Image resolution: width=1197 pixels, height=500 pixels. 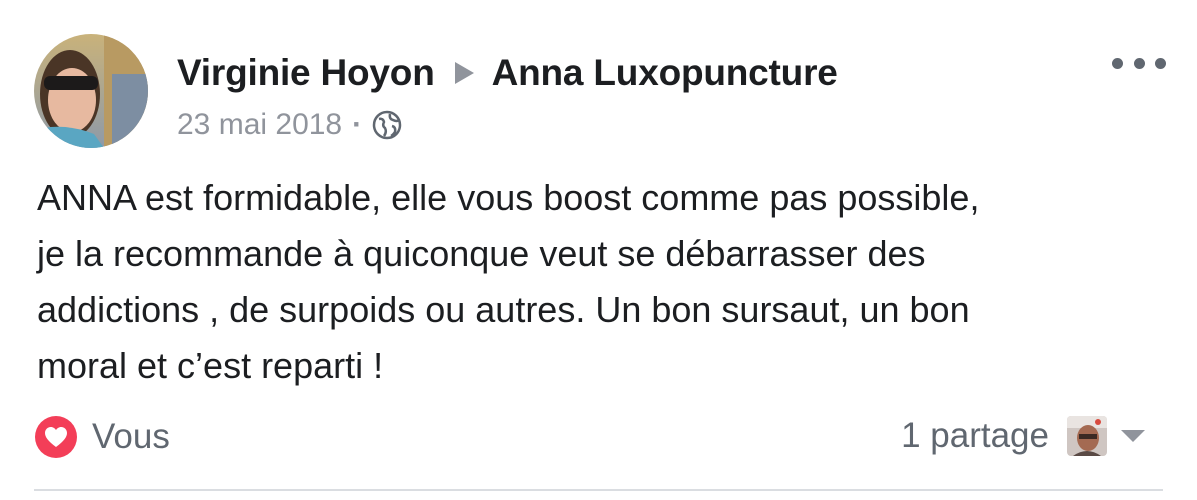 I want to click on reactions-label: Vous, so click(x=131, y=436).